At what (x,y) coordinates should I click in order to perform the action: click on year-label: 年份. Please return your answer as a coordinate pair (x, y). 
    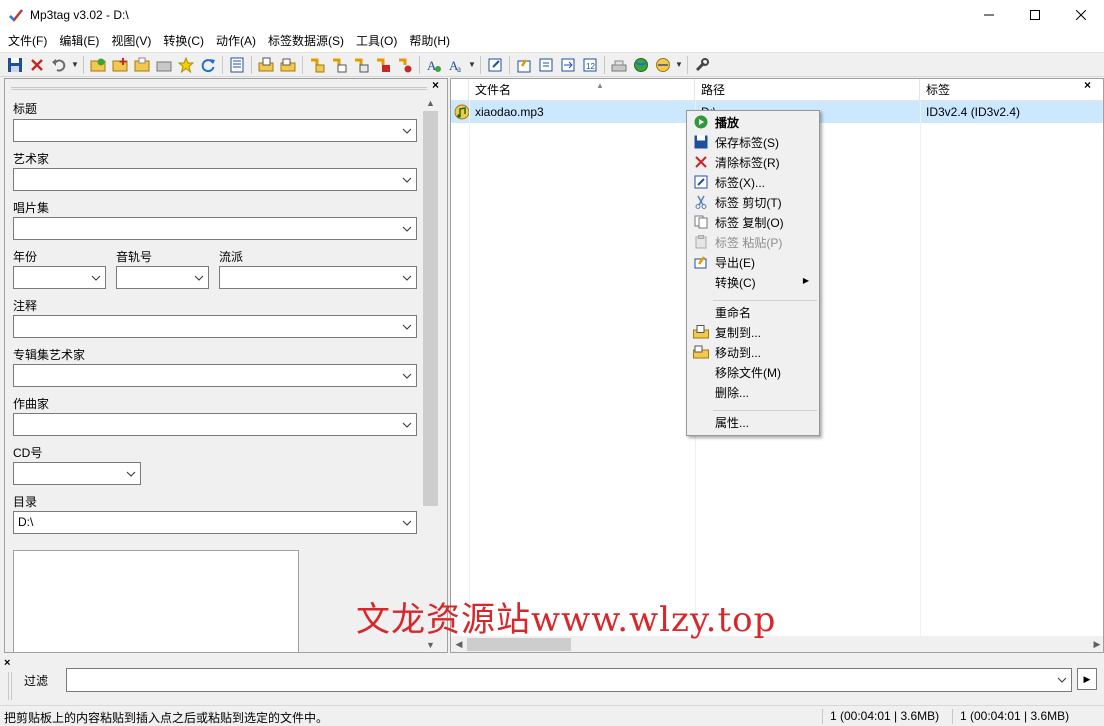
    Looking at the image, I should click on (25, 257).